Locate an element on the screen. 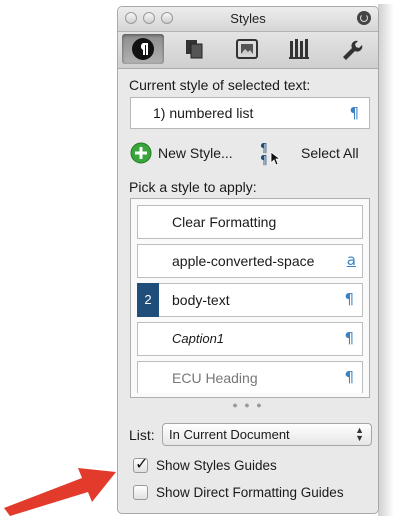 The height and width of the screenshot is (518, 394). add-circle-icon is located at coordinates (141, 153).